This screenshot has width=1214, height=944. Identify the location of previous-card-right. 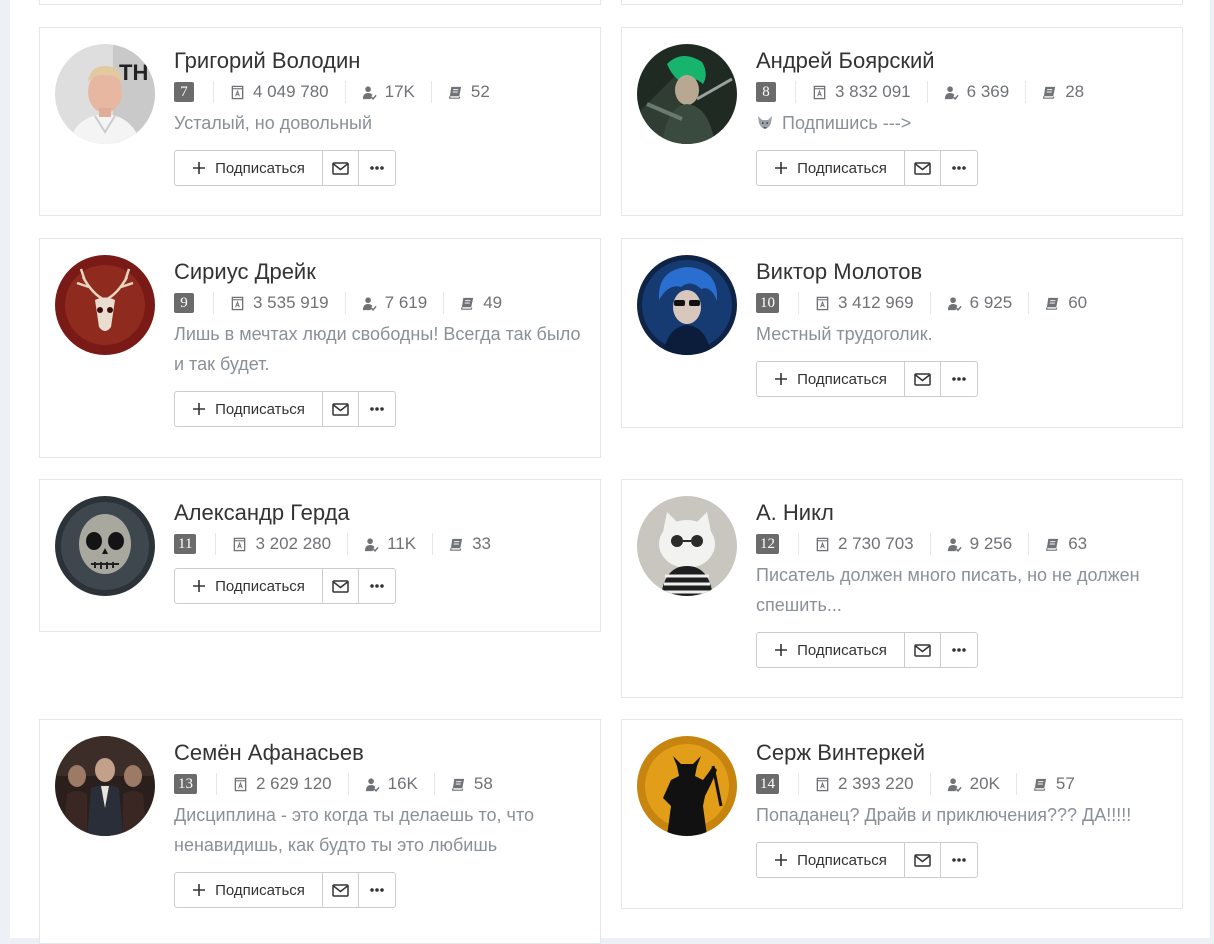
(902, 2).